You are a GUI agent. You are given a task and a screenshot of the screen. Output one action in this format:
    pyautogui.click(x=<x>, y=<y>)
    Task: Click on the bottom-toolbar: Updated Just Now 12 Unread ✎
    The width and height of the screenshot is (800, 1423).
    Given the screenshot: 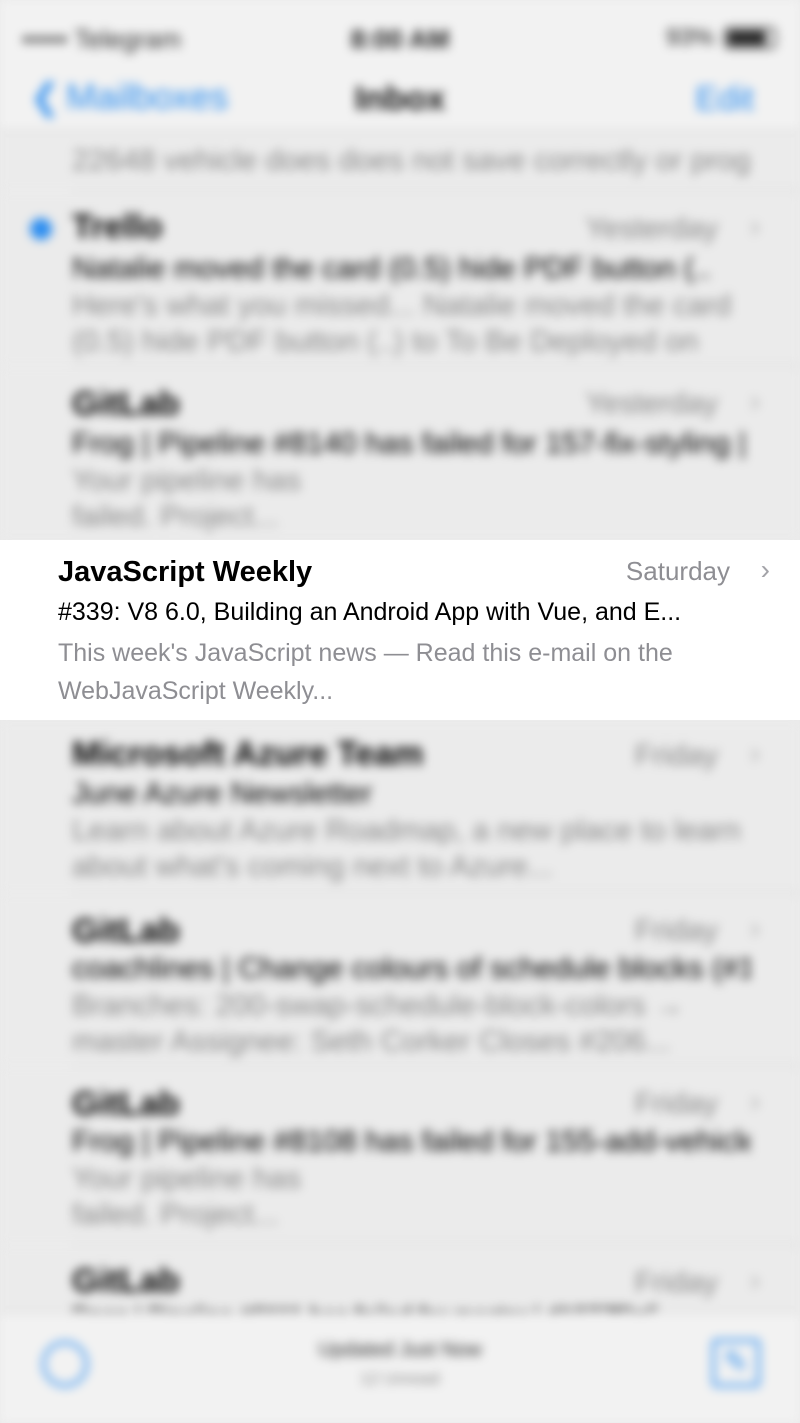 What is the action you would take?
    pyautogui.click(x=400, y=1367)
    